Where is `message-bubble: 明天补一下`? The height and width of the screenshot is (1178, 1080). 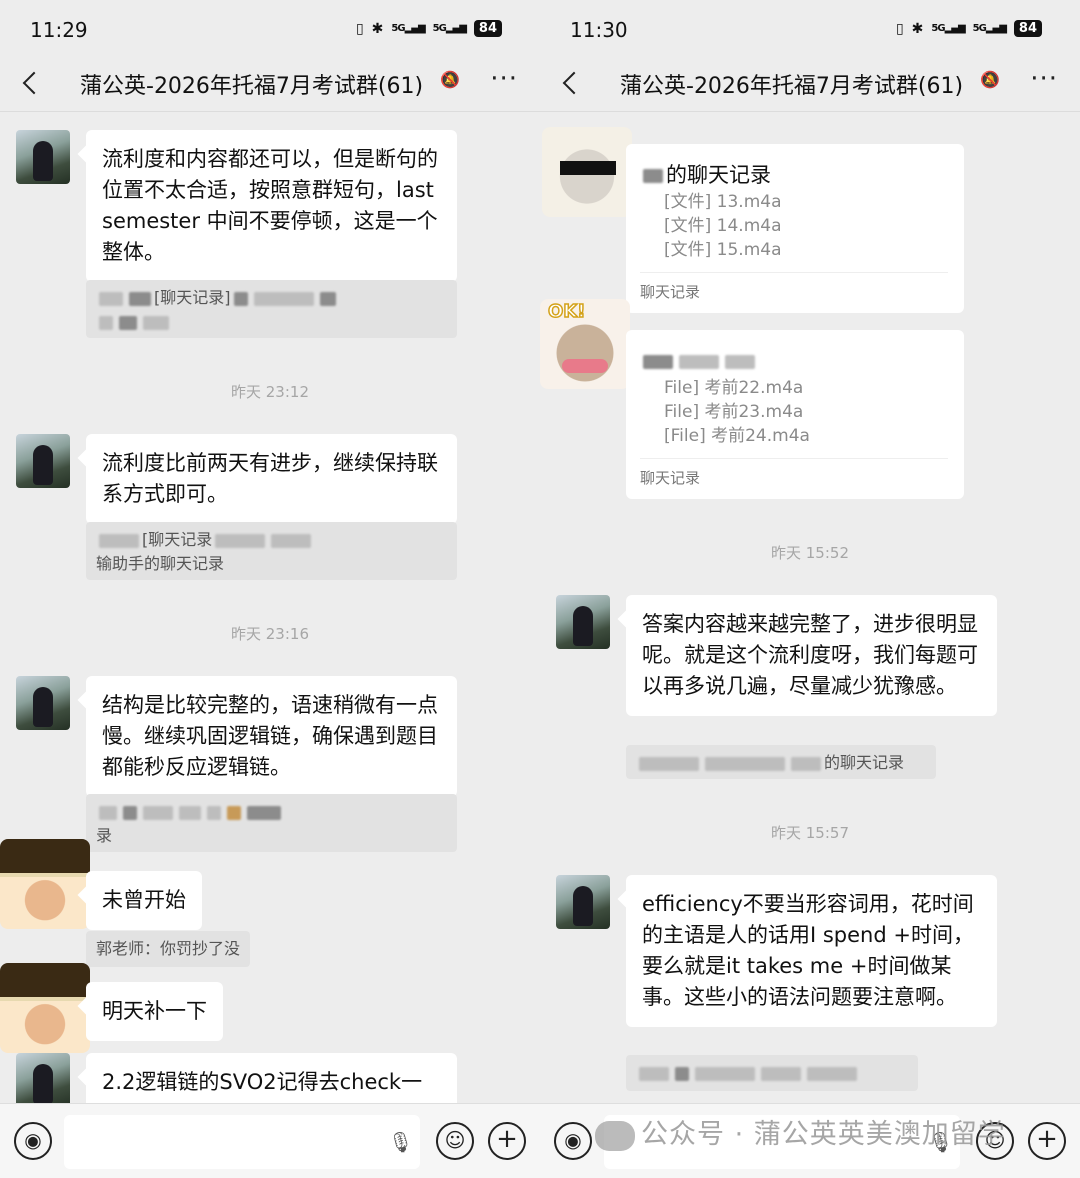
message-bubble: 明天补一下 is located at coordinates (154, 1011).